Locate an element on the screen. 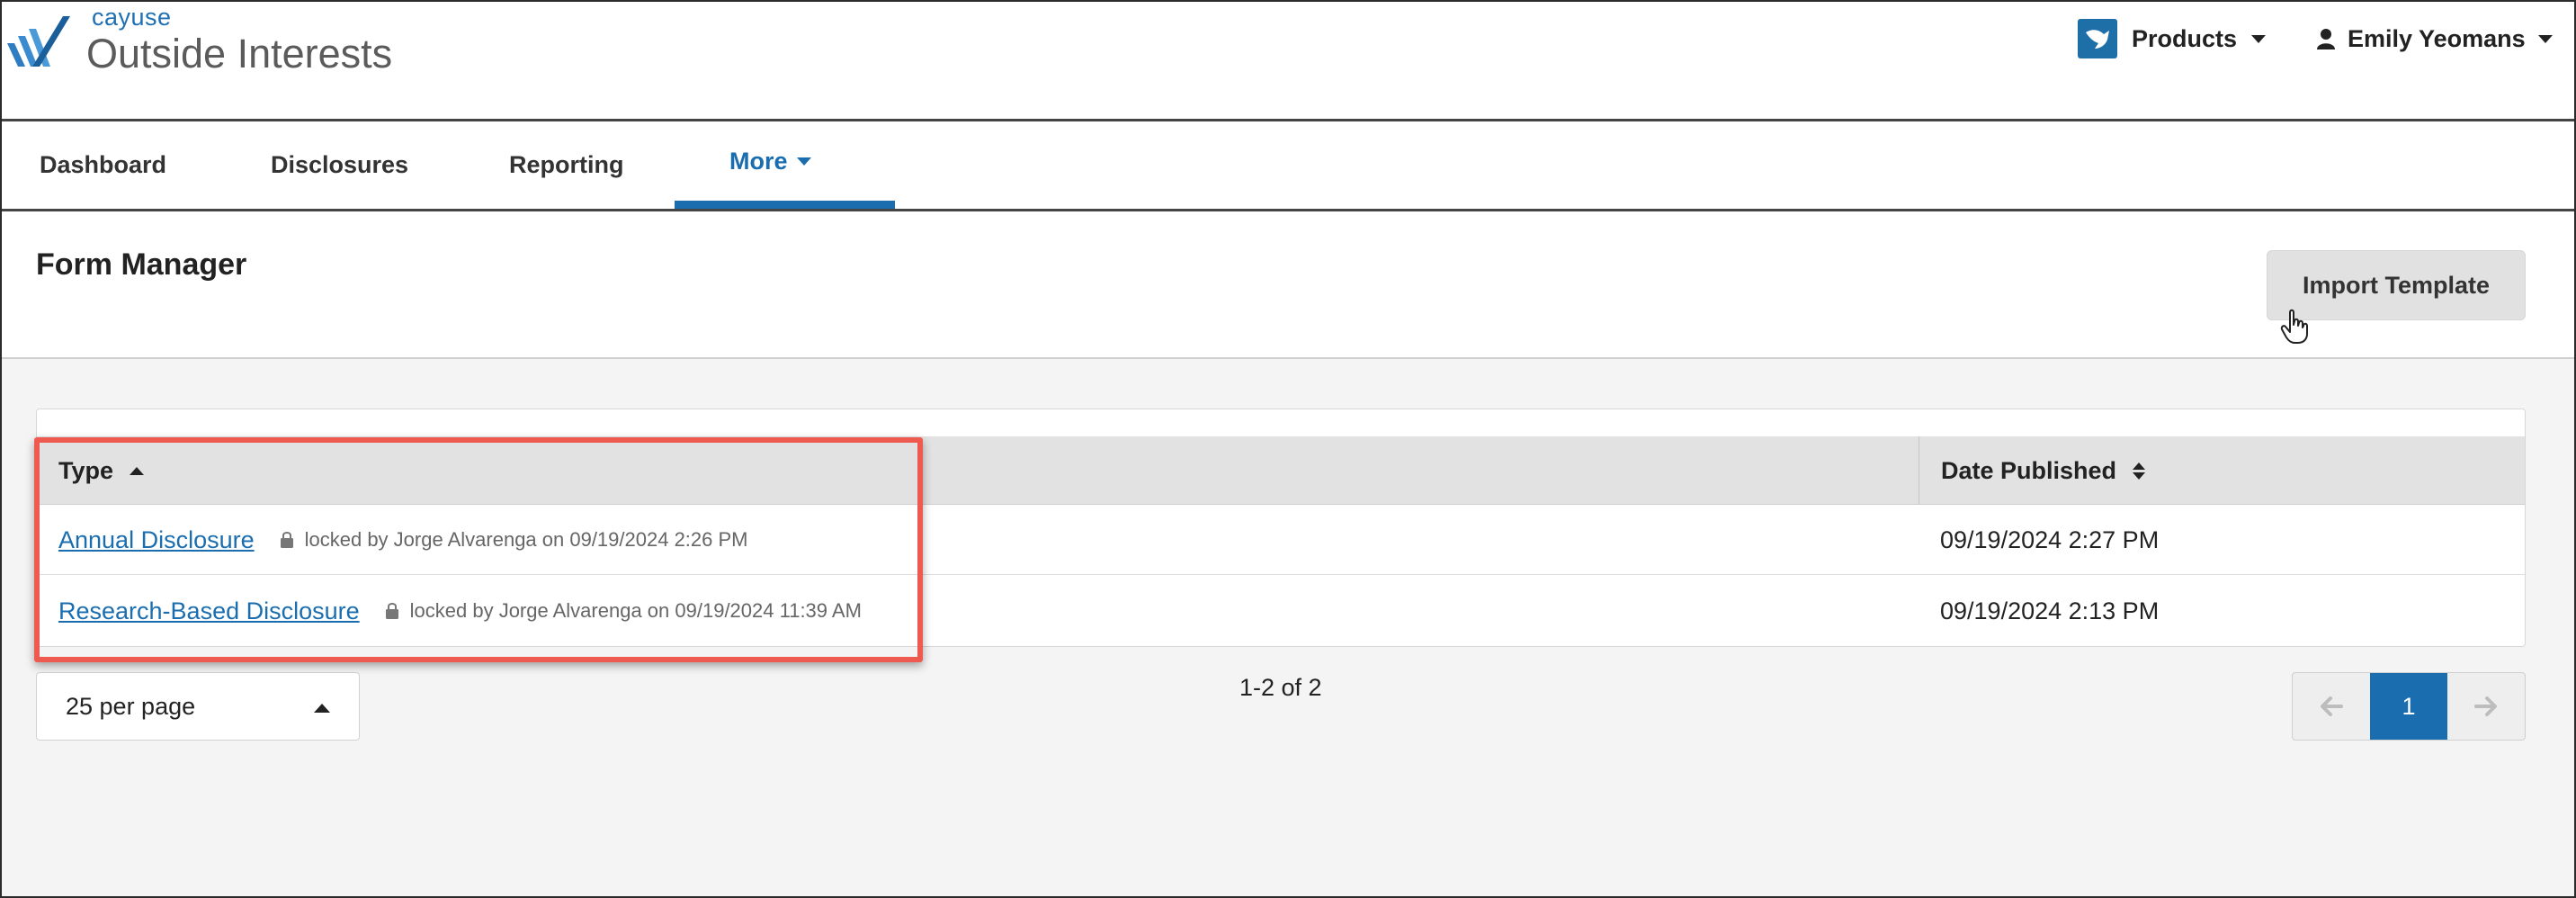 This screenshot has height=898, width=2576. page-title: Form Manager is located at coordinates (141, 264).